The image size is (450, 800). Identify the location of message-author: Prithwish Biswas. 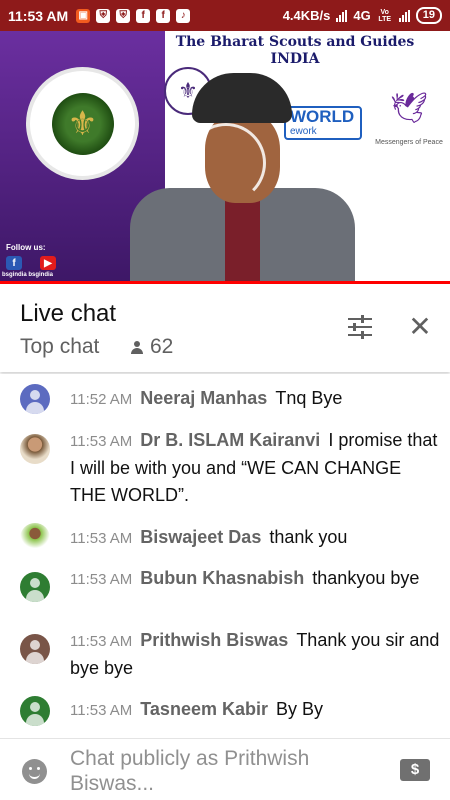
(214, 640).